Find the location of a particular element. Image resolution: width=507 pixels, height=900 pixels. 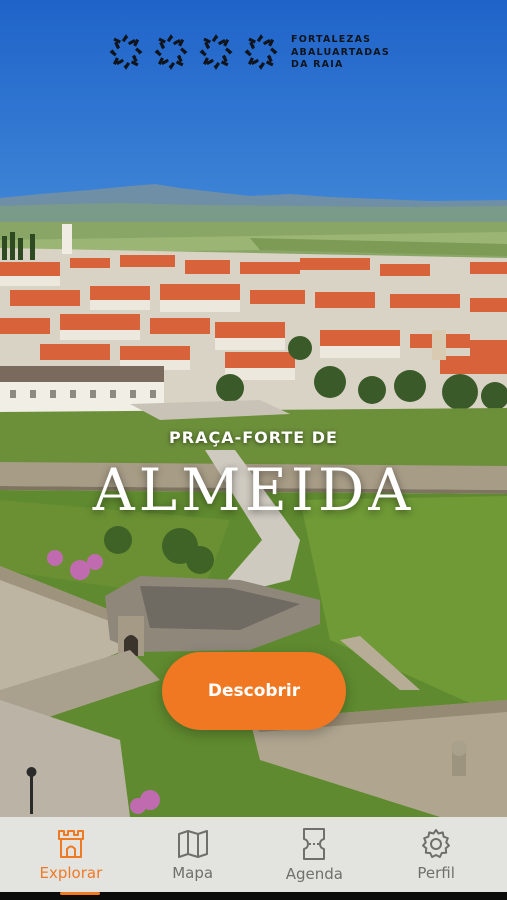

brand-line-2: ABALUARTADAS is located at coordinates (340, 52).